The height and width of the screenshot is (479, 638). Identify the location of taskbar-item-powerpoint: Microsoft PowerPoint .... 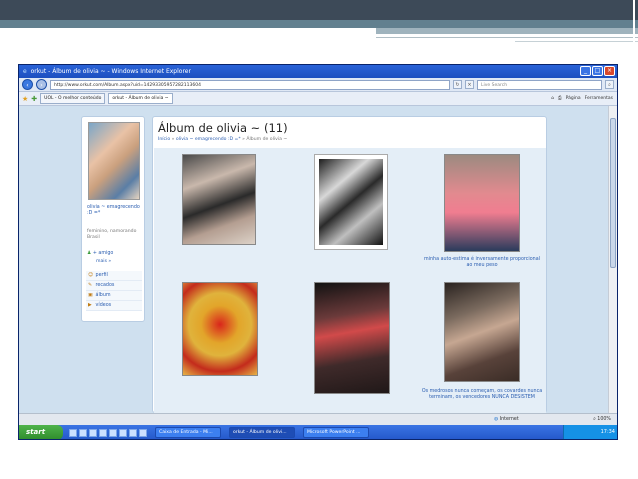
(336, 432).